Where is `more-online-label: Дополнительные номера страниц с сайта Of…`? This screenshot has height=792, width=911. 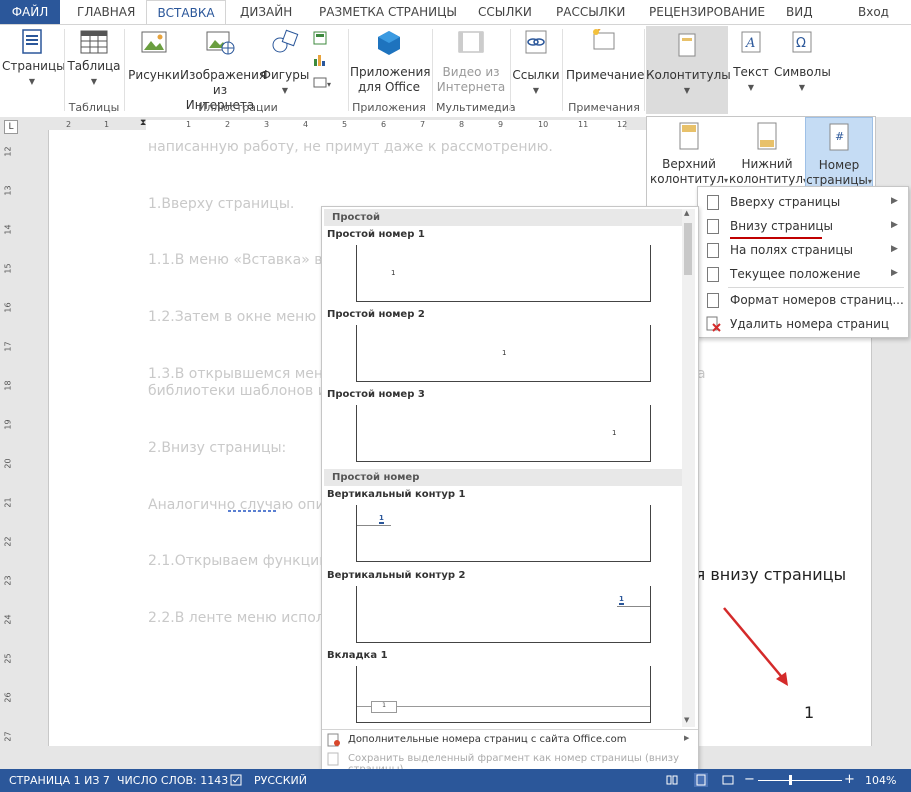
more-online-label: Дополнительные номера страниц с сайта Of… is located at coordinates (487, 739).